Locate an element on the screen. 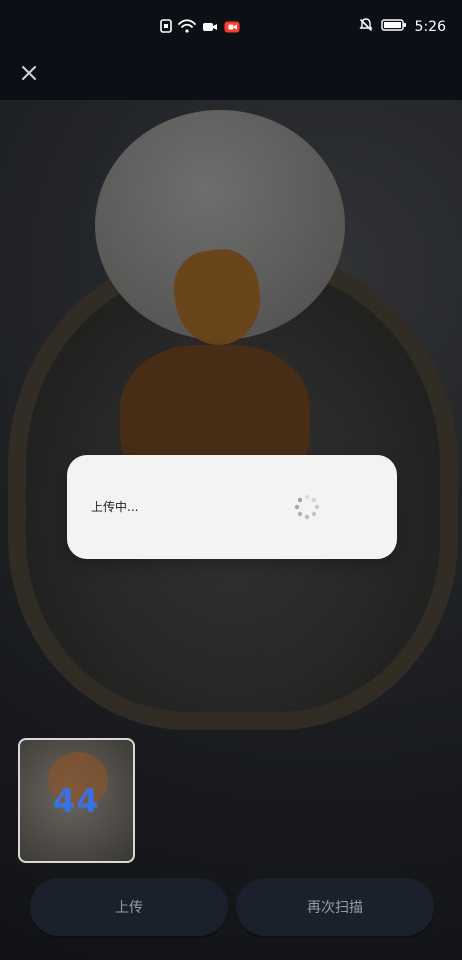  wifi-icon is located at coordinates (187, 27).